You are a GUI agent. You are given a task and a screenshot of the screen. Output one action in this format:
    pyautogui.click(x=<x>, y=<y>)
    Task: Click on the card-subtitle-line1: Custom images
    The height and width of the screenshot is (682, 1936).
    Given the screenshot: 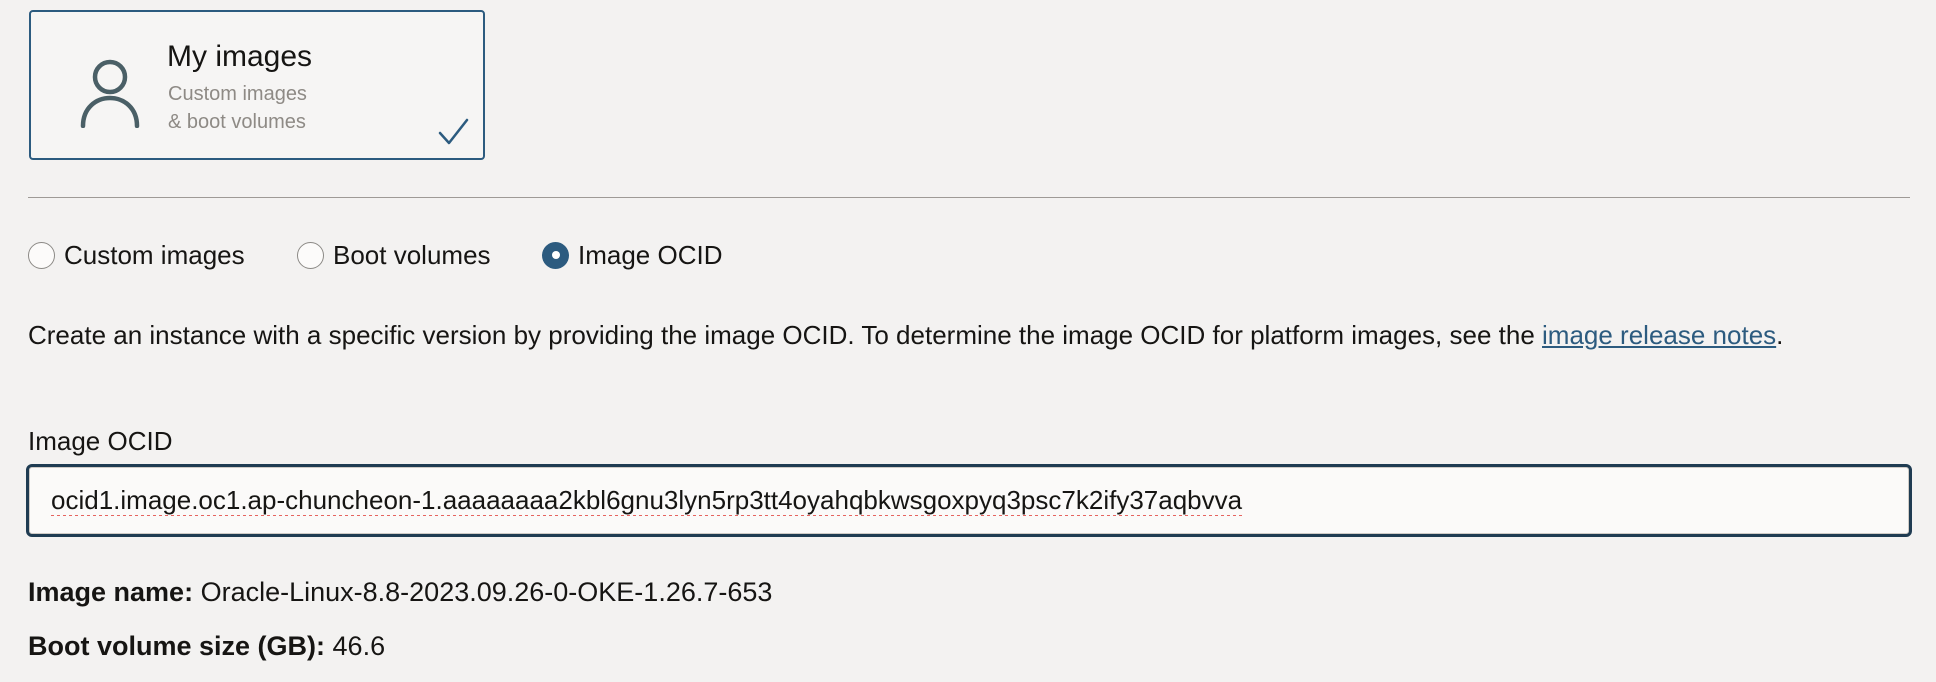 What is the action you would take?
    pyautogui.click(x=237, y=94)
    